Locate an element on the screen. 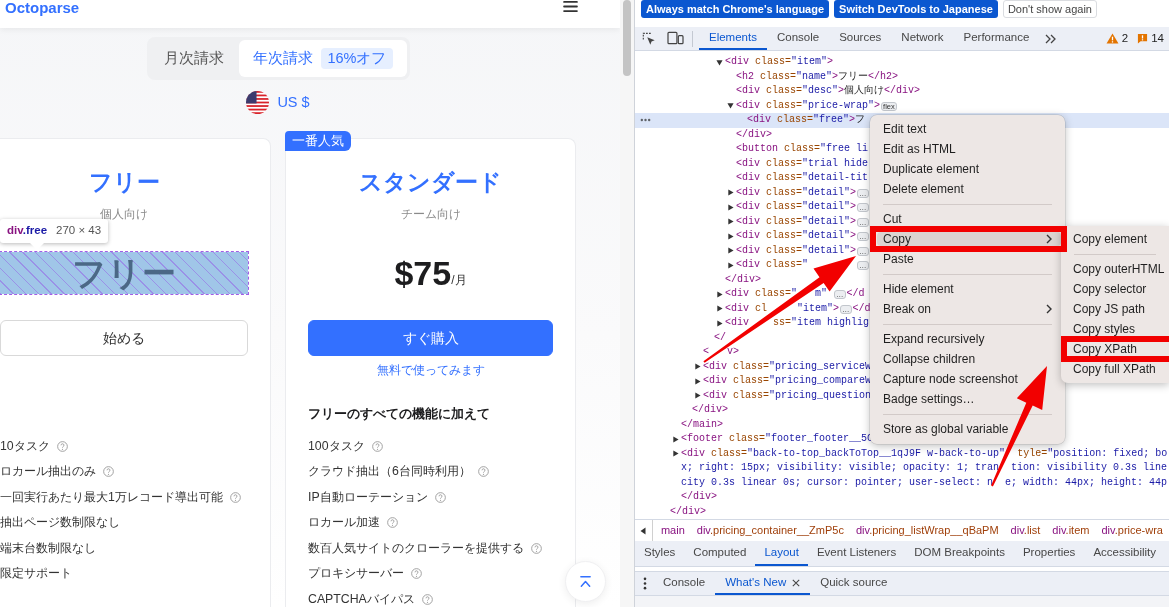 This screenshot has height=607, width=1169. feature-text: プロキシサーバー is located at coordinates (356, 573).